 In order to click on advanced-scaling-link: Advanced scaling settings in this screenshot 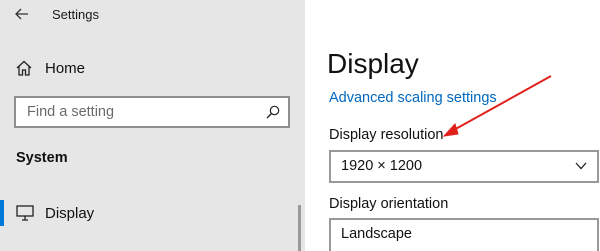, I will do `click(413, 98)`.